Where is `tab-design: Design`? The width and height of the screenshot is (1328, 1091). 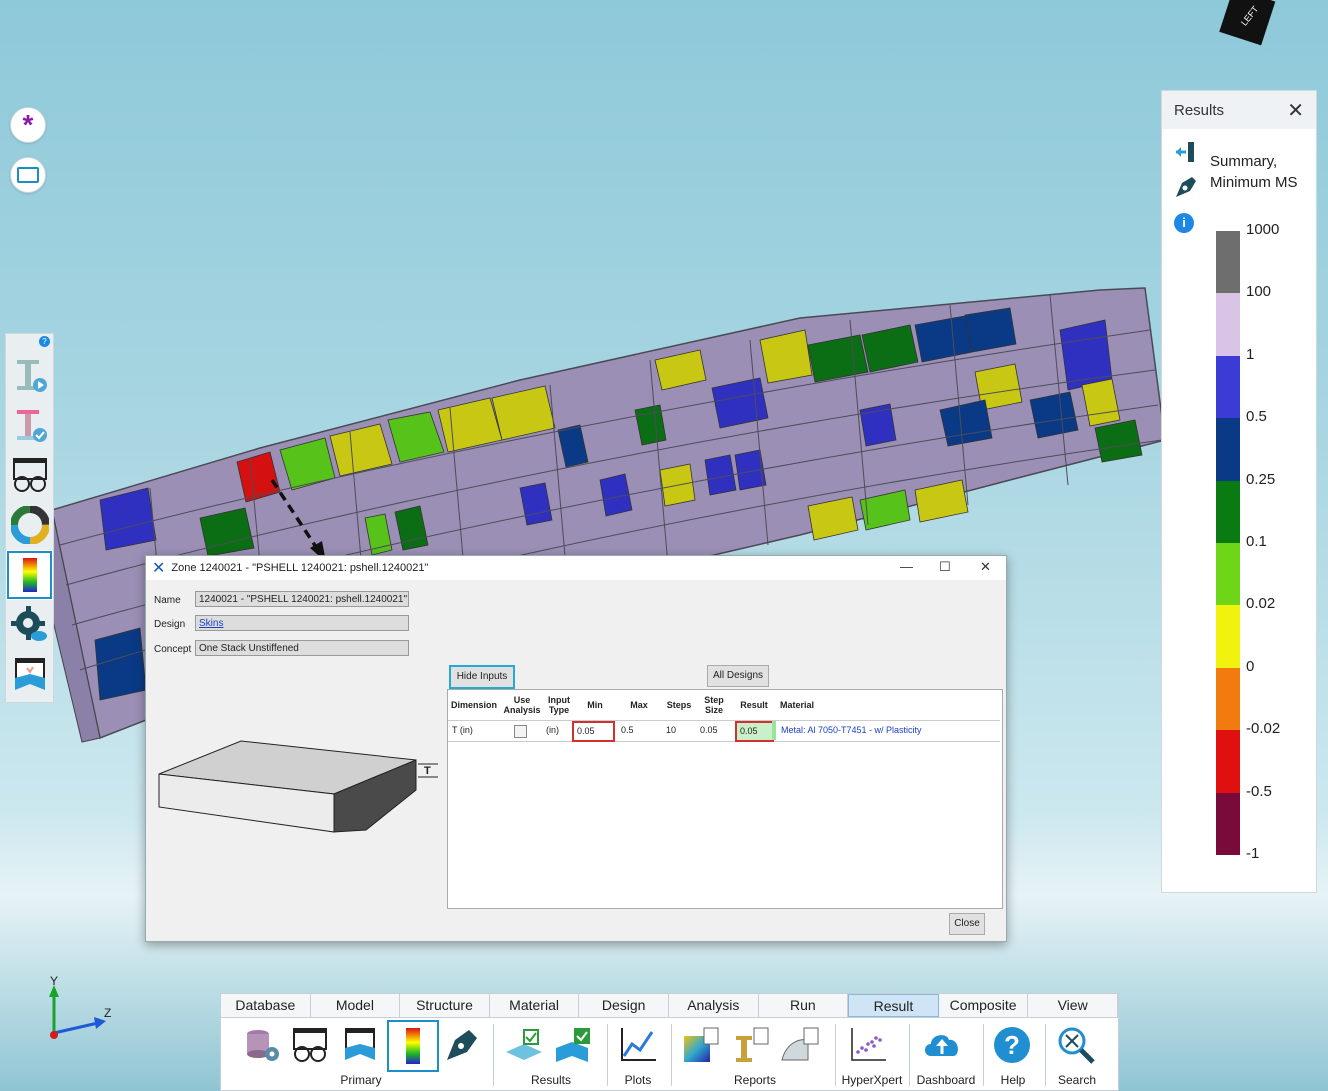 tab-design: Design is located at coordinates (624, 1005).